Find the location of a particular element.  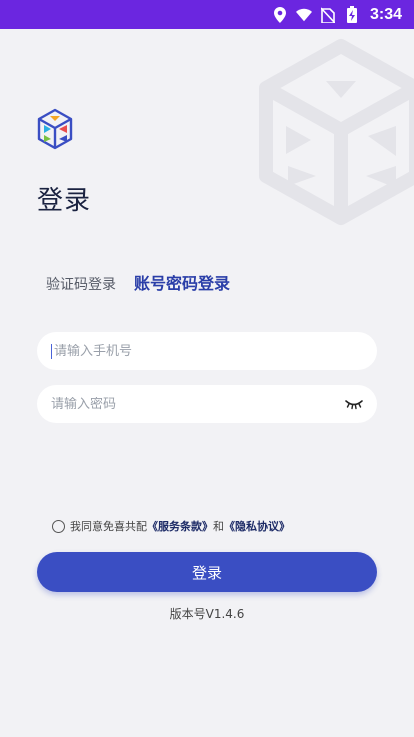

app-logo-icon is located at coordinates (55, 129).